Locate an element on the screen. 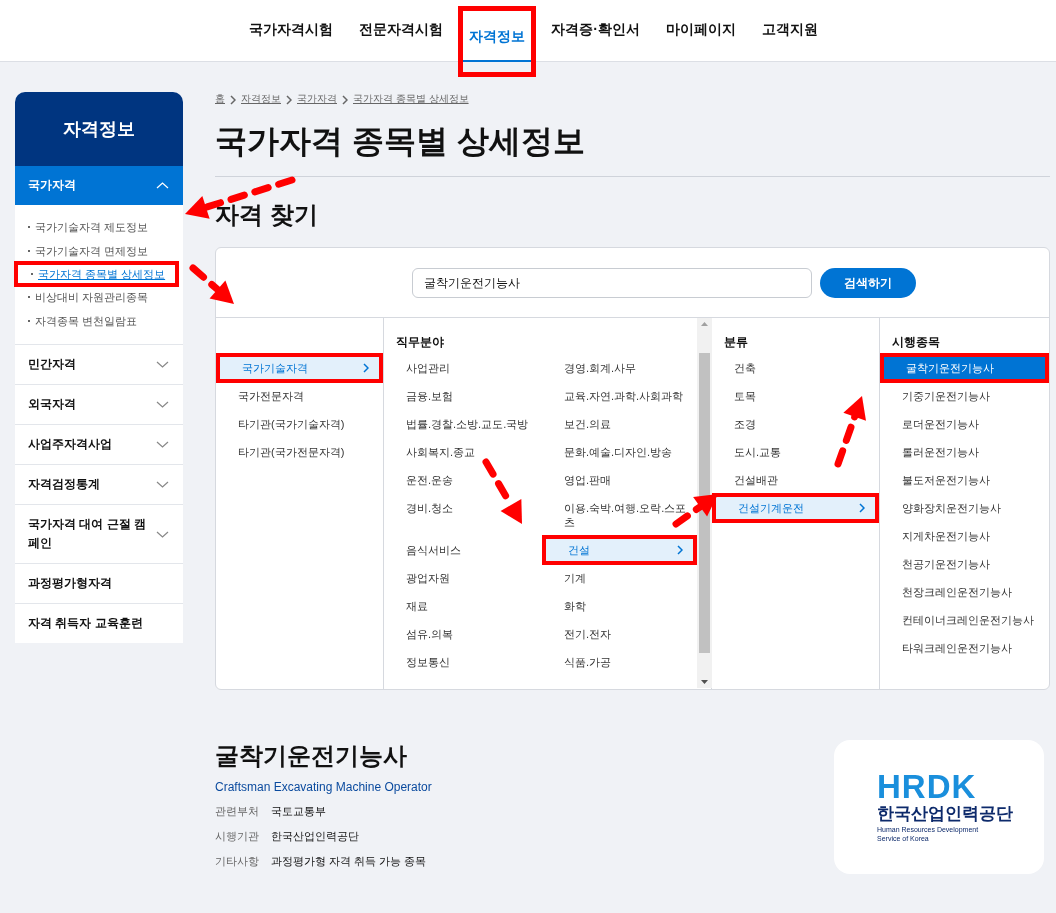 The height and width of the screenshot is (913, 1056). scrollbar is located at coordinates (704, 503).